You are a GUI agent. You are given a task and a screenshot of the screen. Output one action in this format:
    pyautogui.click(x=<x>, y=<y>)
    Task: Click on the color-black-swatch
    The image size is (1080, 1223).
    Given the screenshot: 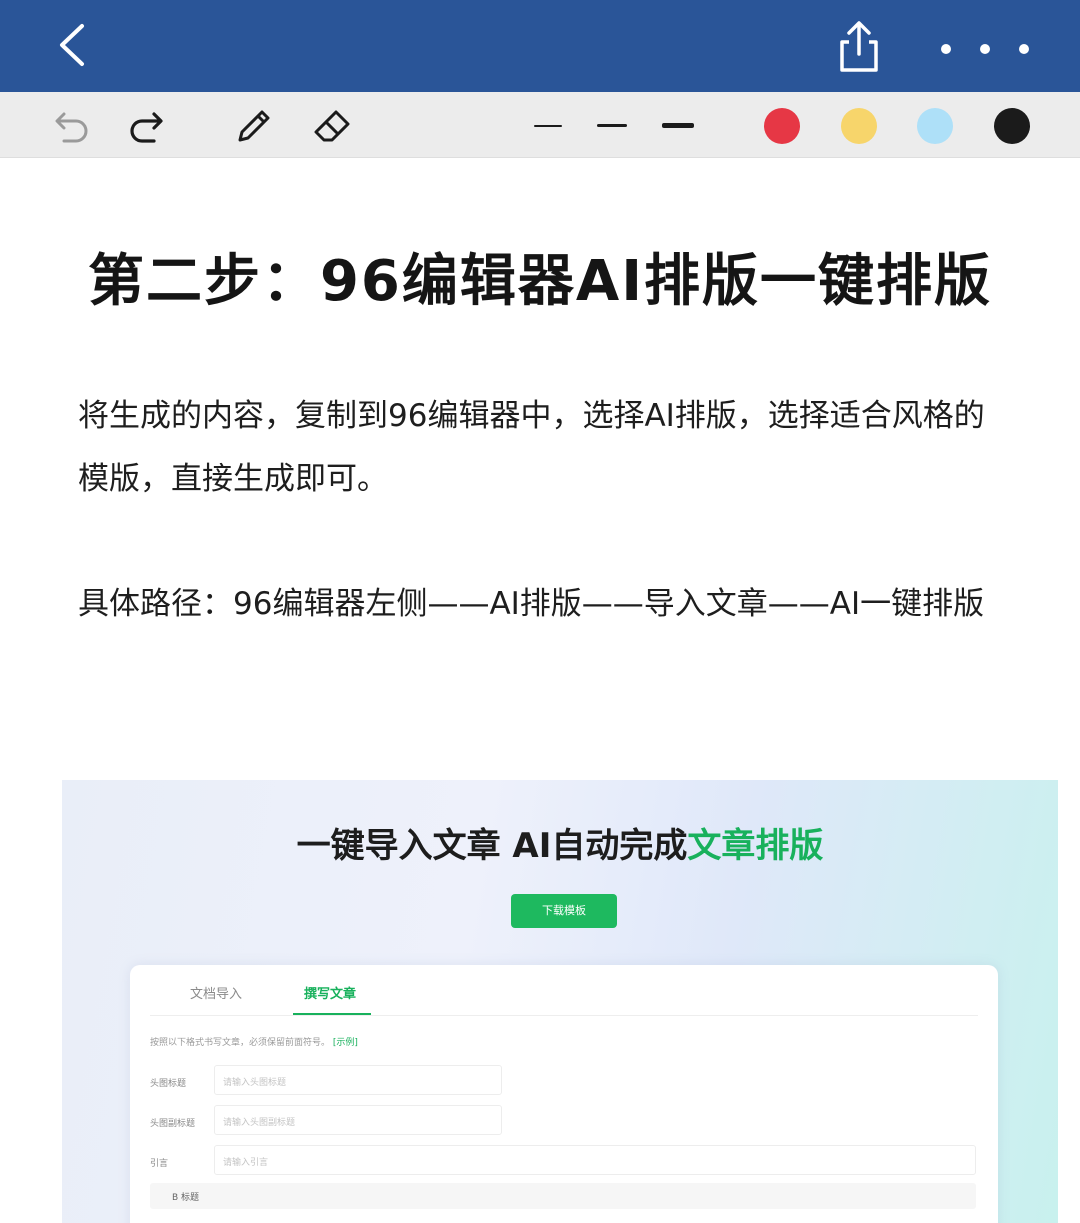 What is the action you would take?
    pyautogui.click(x=1012, y=126)
    